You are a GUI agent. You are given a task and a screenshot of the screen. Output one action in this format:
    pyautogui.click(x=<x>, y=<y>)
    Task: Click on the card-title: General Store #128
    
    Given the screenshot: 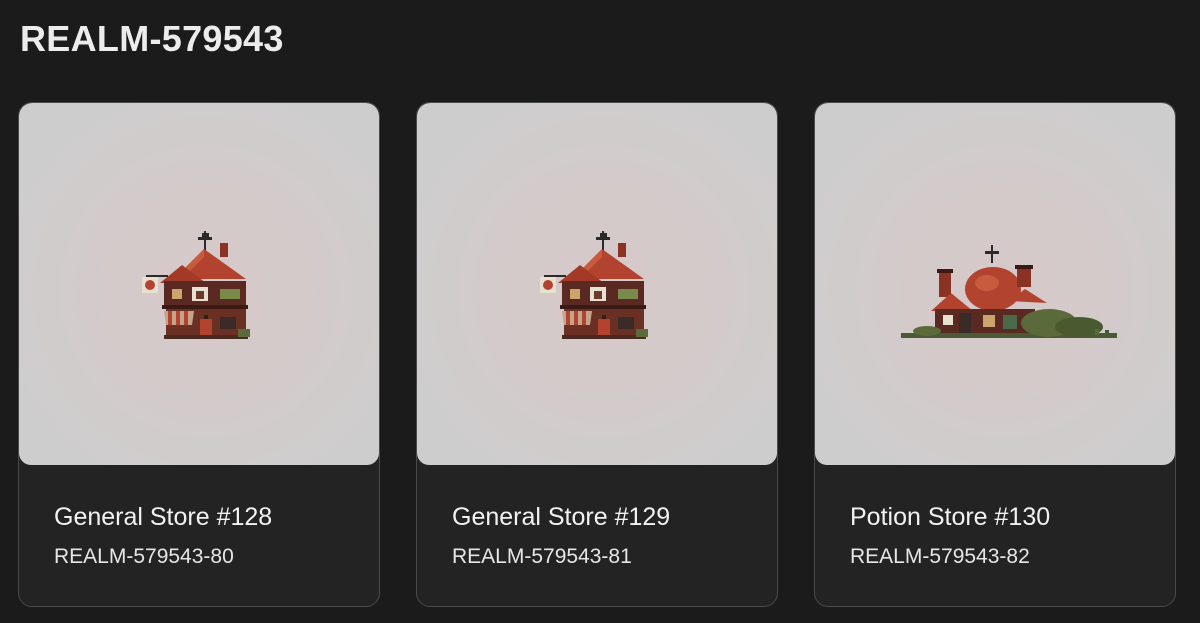 What is the action you would take?
    pyautogui.click(x=163, y=517)
    